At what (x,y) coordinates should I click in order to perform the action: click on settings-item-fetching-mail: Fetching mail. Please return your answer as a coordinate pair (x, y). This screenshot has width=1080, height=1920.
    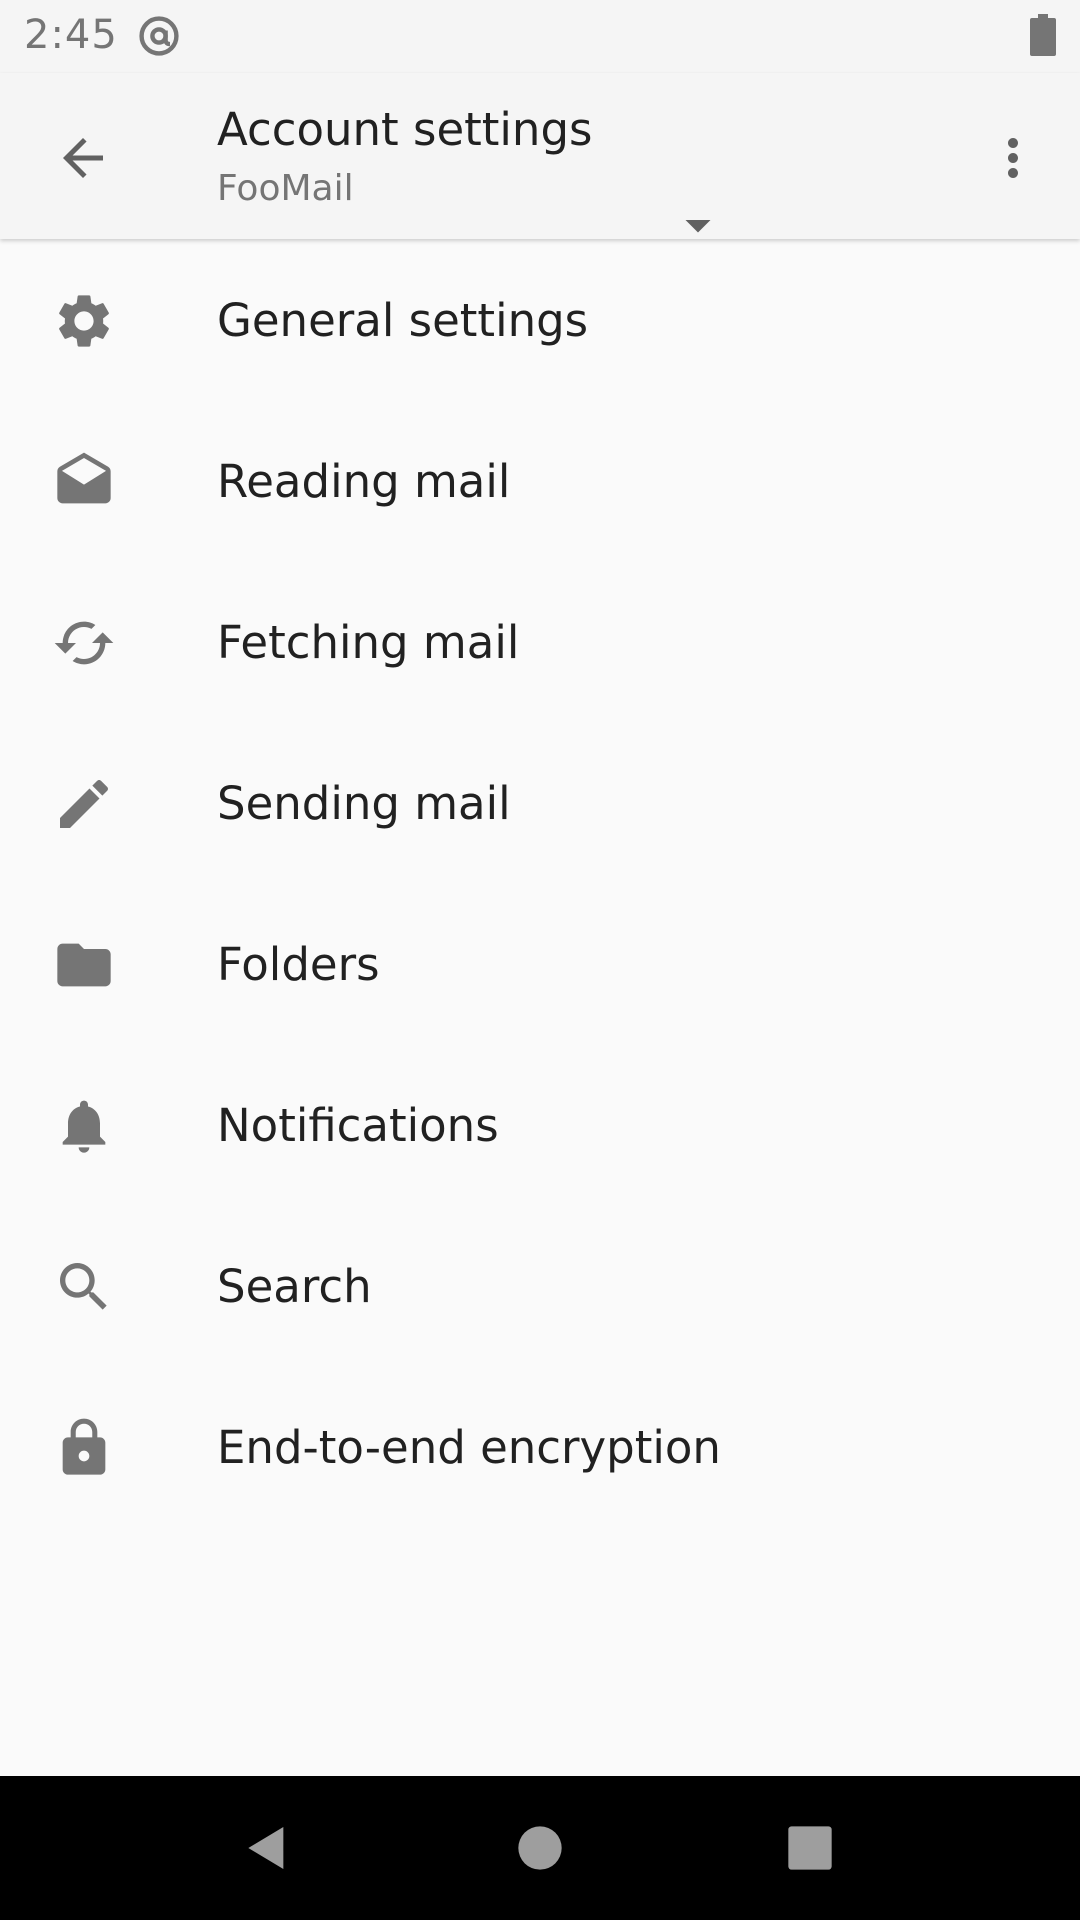
    Looking at the image, I should click on (540, 642).